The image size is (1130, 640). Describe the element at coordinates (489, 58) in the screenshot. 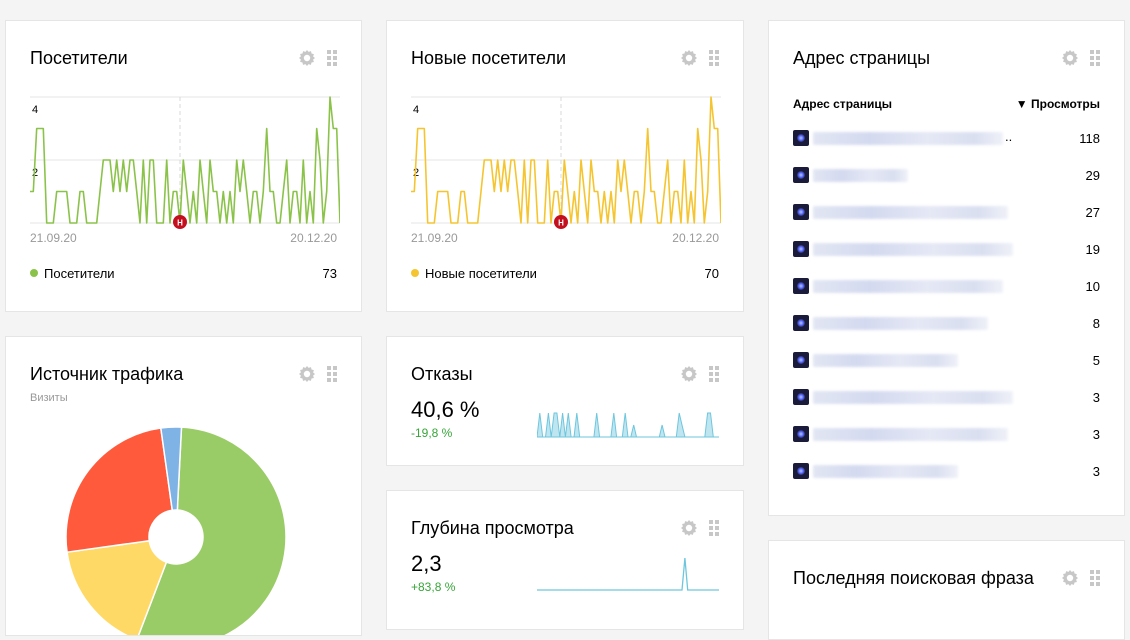

I see `widget-title: Новые посетители` at that location.